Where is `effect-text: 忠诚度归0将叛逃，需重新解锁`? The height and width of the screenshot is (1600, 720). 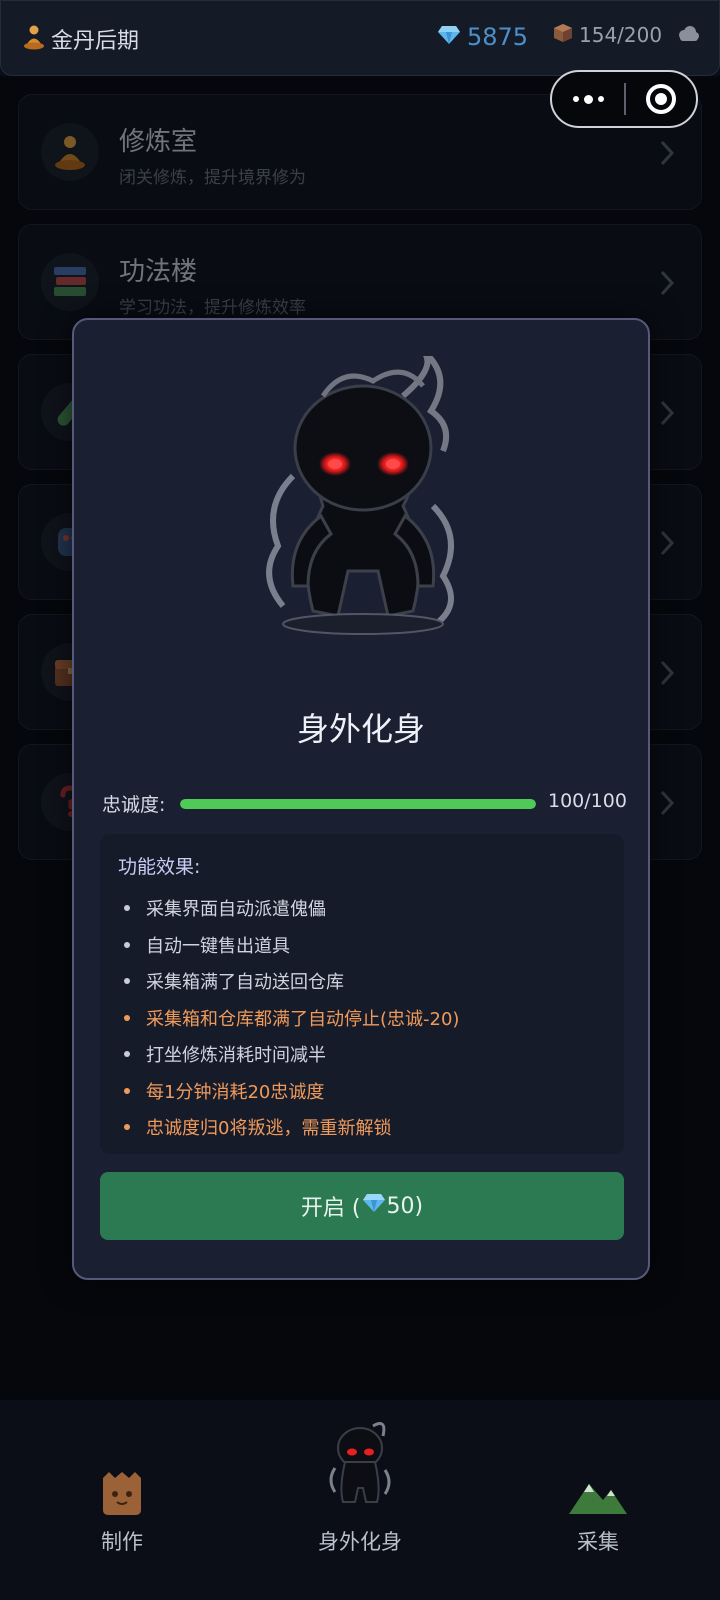
effect-text: 忠诚度归0将叛逃，需重新解锁 is located at coordinates (269, 1129).